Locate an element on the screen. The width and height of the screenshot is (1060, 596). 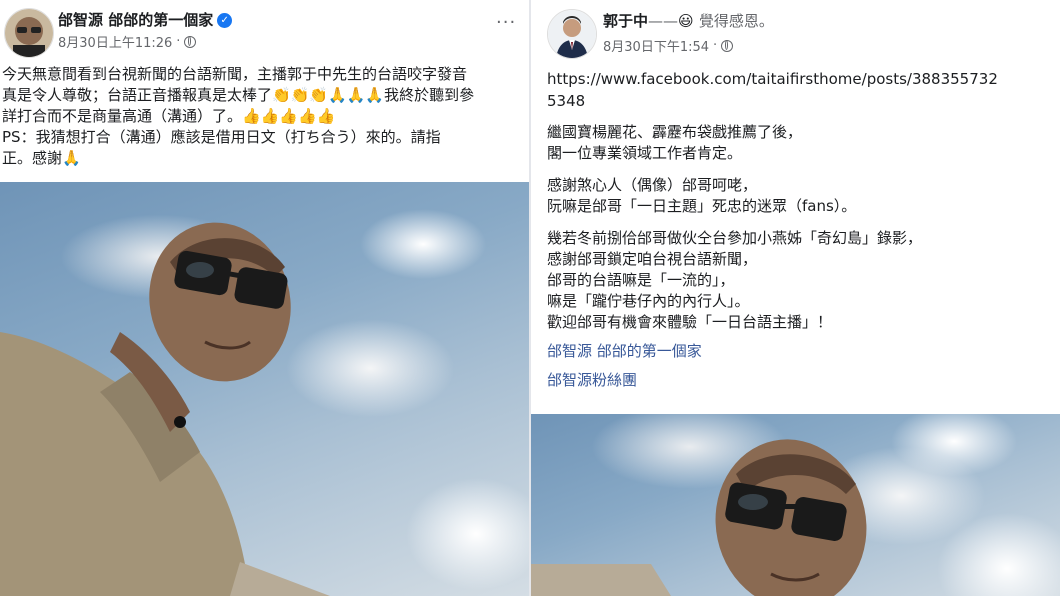
verified-badge-icon: ✓ is located at coordinates (225, 20).